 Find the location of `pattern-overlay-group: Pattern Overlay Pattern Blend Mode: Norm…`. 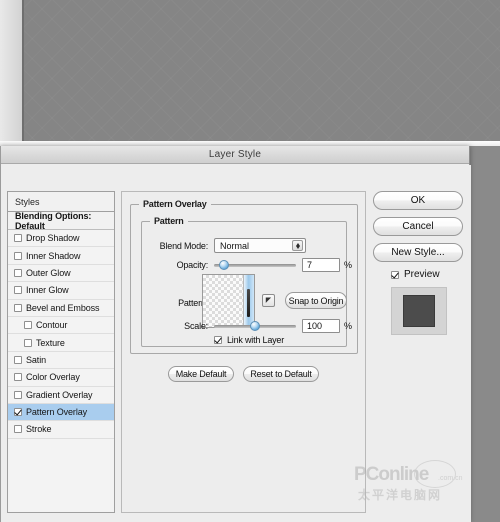

pattern-overlay-group: Pattern Overlay Pattern Blend Mode: Norm… is located at coordinates (244, 276).